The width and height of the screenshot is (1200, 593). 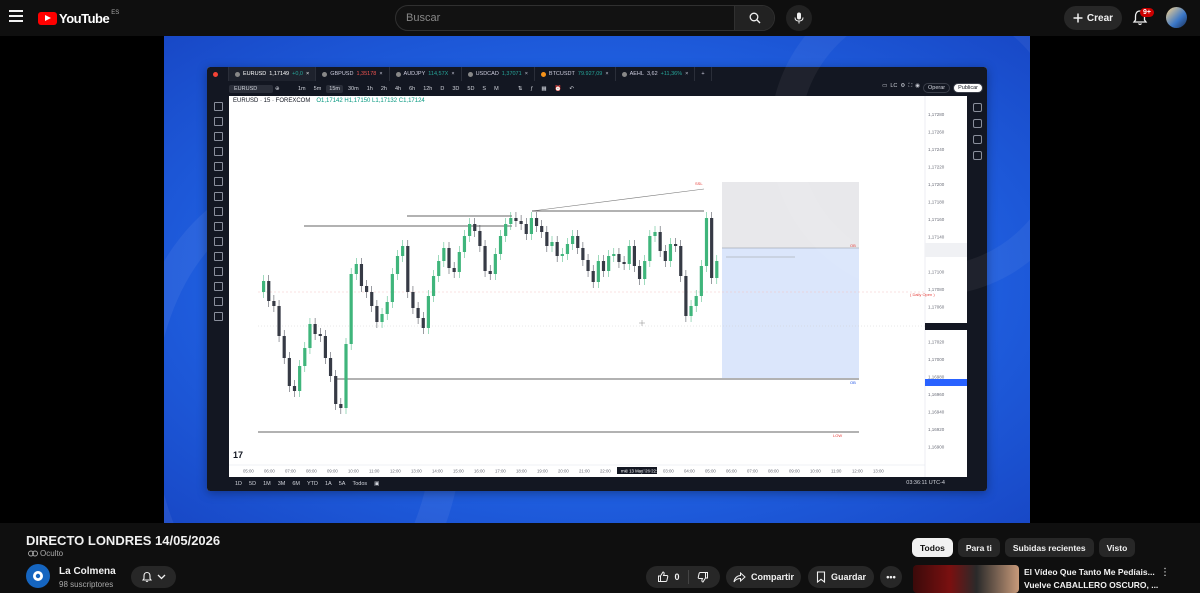 I want to click on eye-icon, so click(x=218, y=286).